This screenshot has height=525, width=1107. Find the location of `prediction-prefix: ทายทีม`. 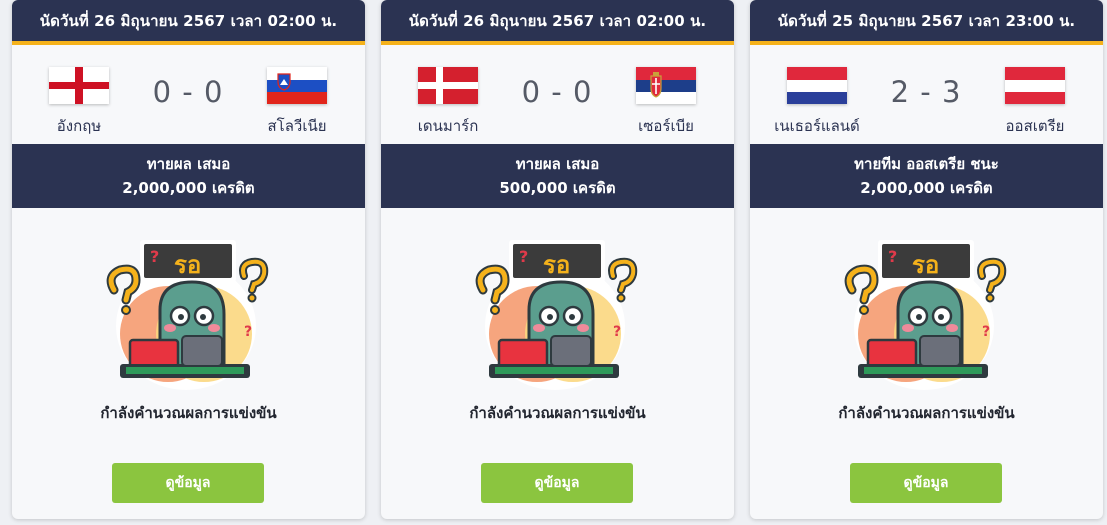

prediction-prefix: ทายทีม is located at coordinates (880, 164).